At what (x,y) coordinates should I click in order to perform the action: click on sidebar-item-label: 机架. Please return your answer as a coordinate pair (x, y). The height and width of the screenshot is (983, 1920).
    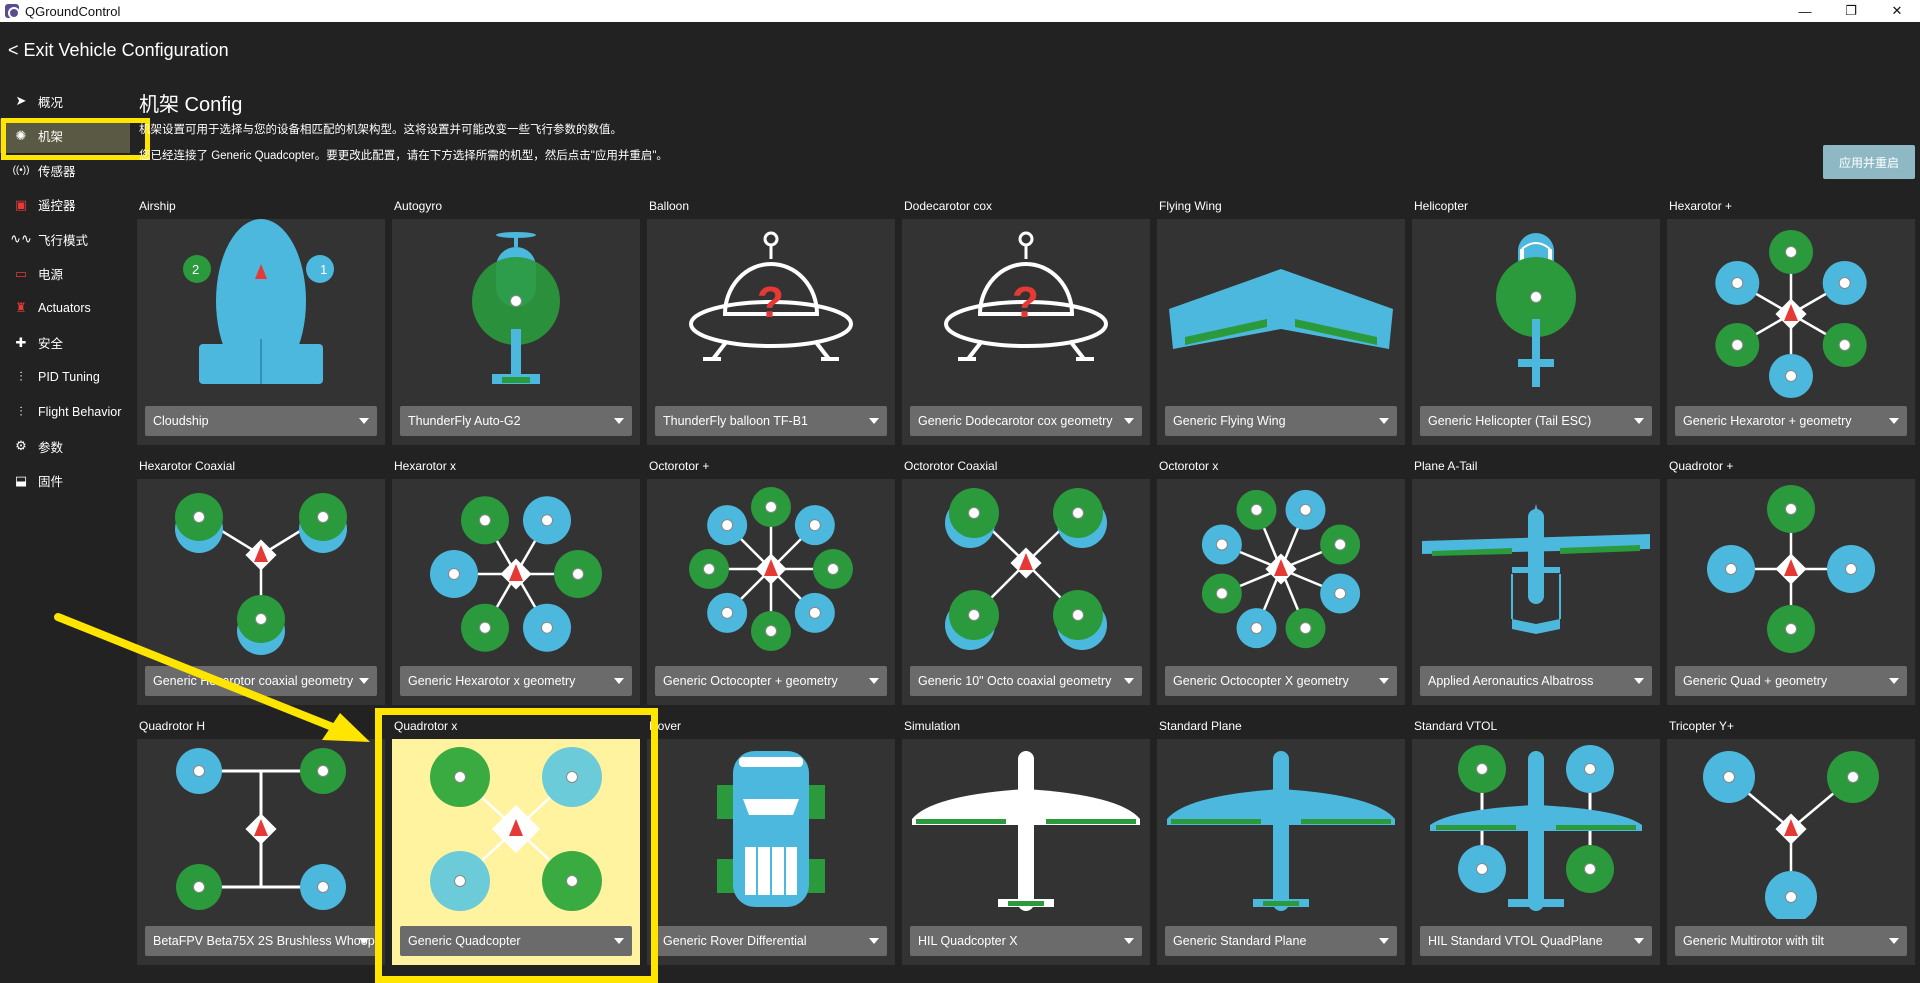
    Looking at the image, I should click on (51, 137).